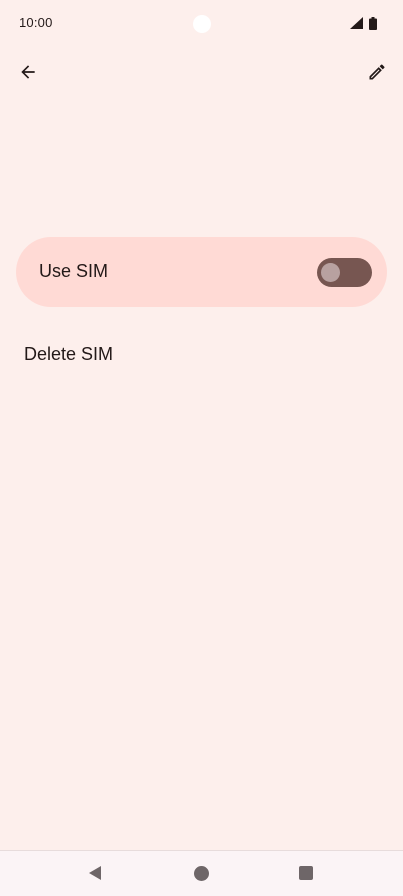 Image resolution: width=403 pixels, height=896 pixels. Describe the element at coordinates (363, 23) in the screenshot. I see `status-icons` at that location.